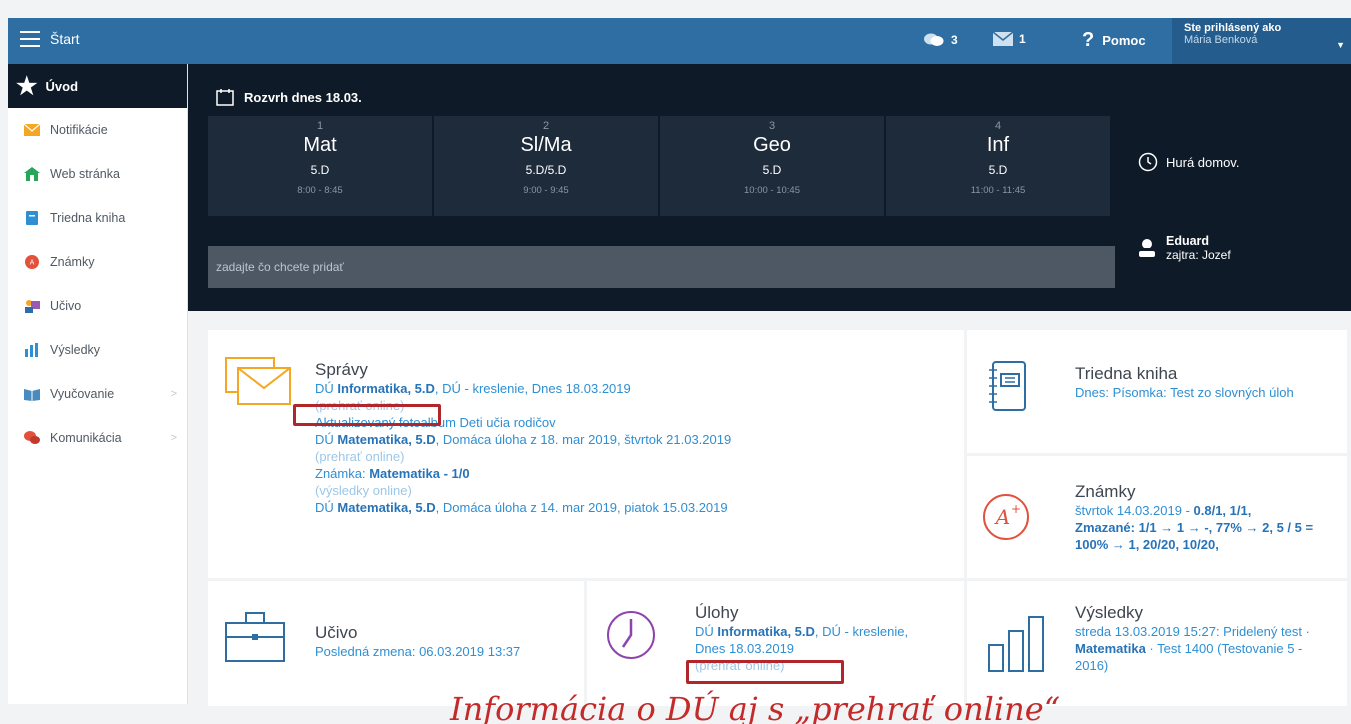 The height and width of the screenshot is (724, 1351). Describe the element at coordinates (1114, 40) in the screenshot. I see `help-button: ? Pomoc` at that location.